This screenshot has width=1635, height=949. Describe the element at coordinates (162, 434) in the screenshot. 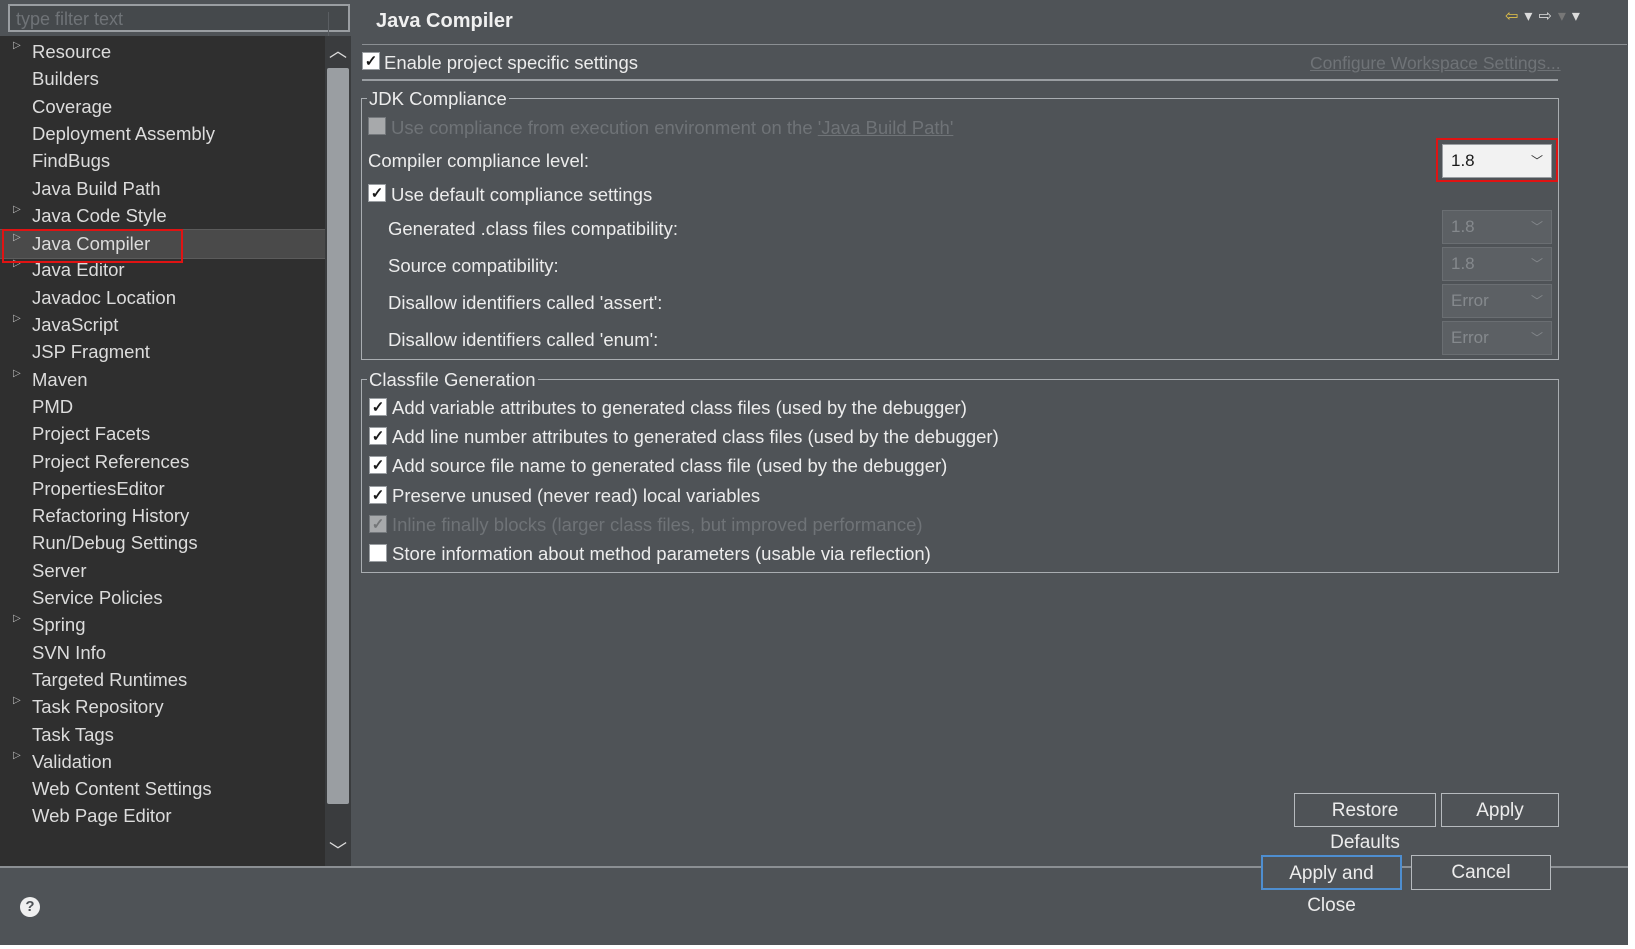

I see `tree-item: Project Facets` at that location.